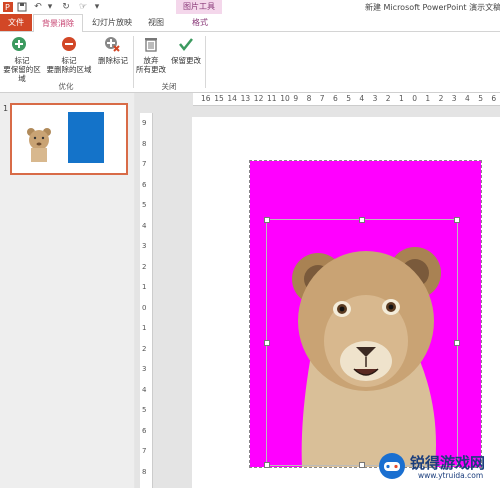 This screenshot has height=488, width=500. Describe the element at coordinates (151, 55) in the screenshot. I see `discard-all-button: 放弃 所有更改` at that location.